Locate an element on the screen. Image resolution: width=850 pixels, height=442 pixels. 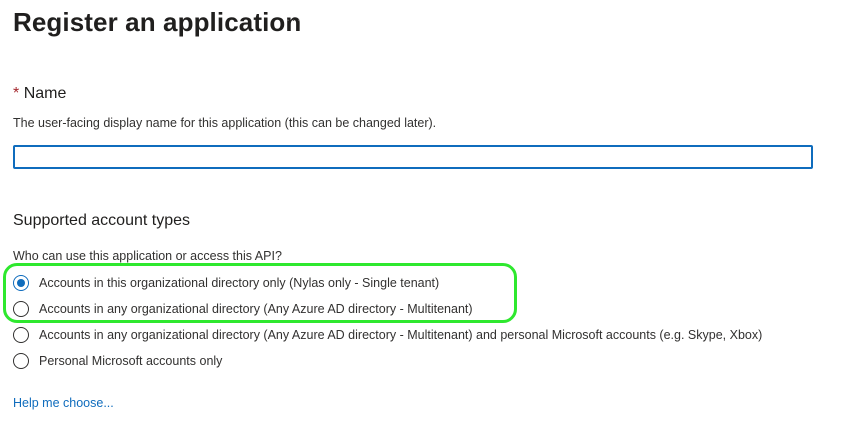
radio-button-checked is located at coordinates (21, 283).